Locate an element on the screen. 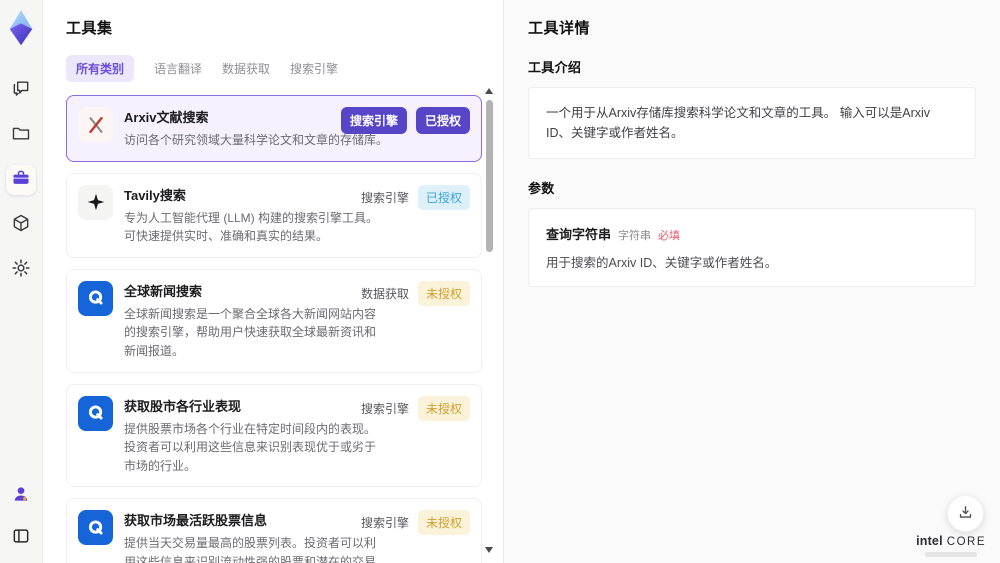 This screenshot has height=563, width=1000. sidebar-item-tools is located at coordinates (21, 180).